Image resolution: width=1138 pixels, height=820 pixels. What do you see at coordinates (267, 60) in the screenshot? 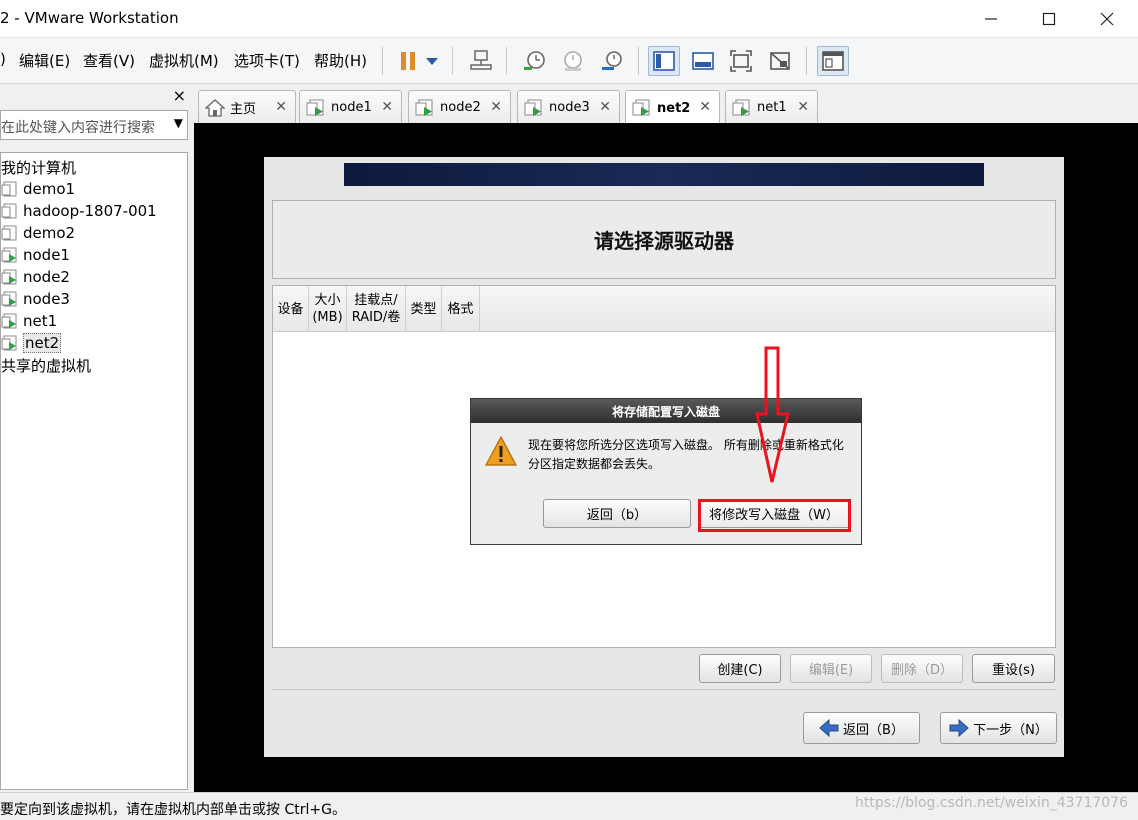
I see `menu-tabs: 选项卡(T)` at bounding box center [267, 60].